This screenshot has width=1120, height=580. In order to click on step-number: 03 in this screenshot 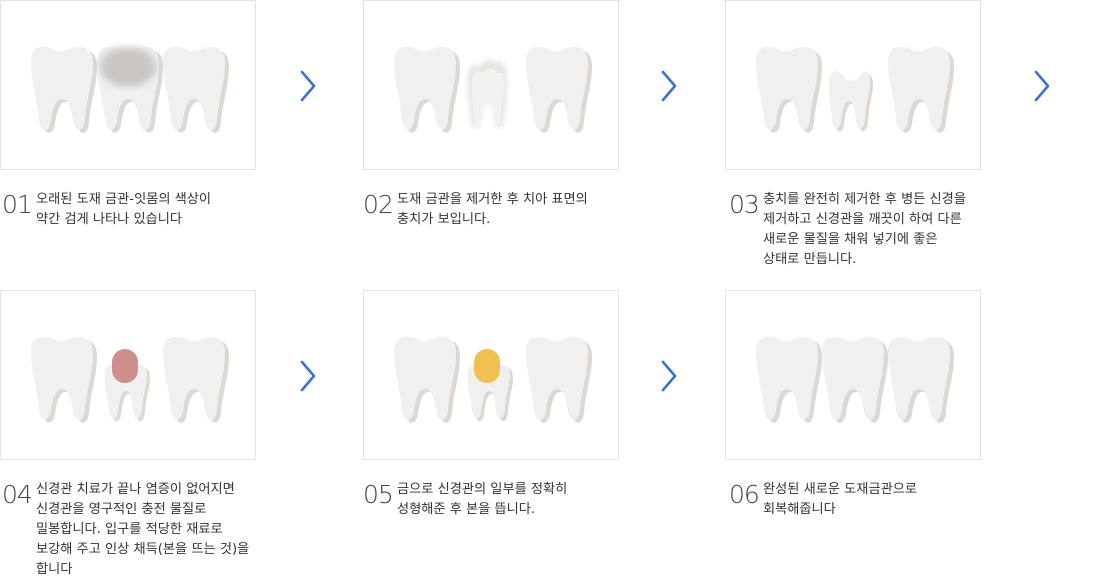, I will do `click(744, 204)`.